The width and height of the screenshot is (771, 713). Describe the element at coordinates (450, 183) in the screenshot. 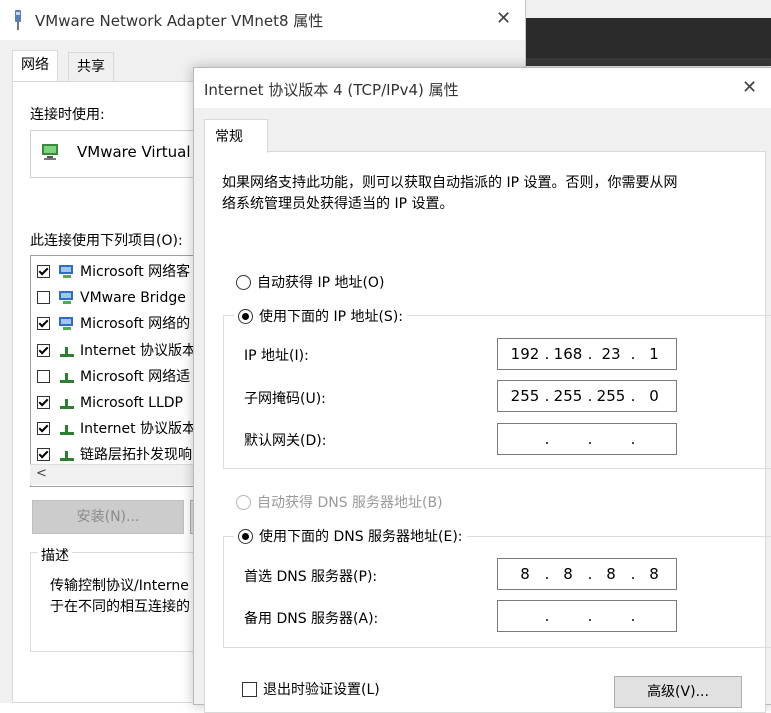

I see `info-text-line1: 如果网络支持此功能，则可以获取自动指派的 IP 设置。否则，你需要从网` at that location.